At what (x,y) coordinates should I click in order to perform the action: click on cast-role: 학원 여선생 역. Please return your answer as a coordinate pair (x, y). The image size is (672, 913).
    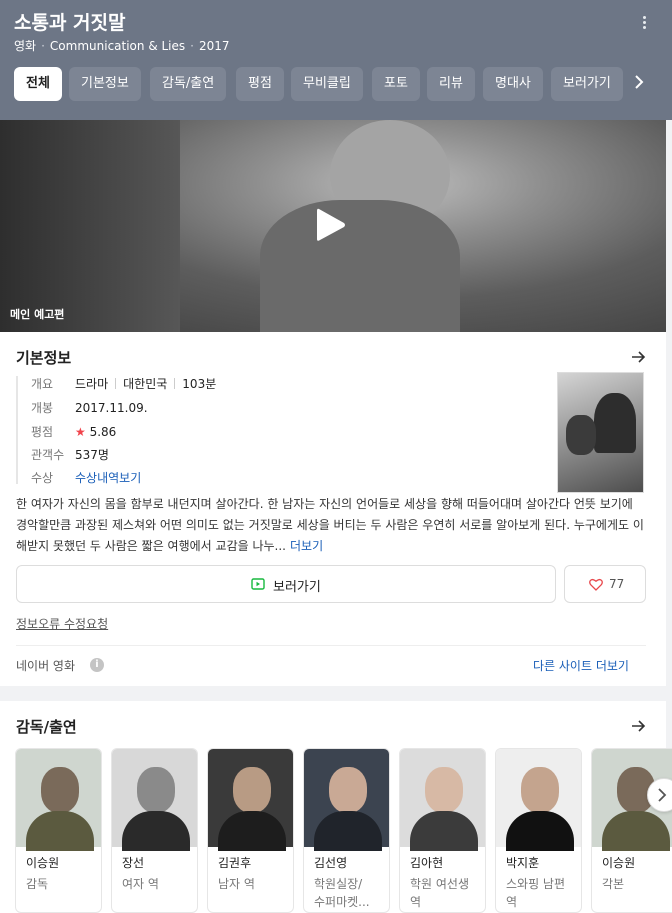
    Looking at the image, I should click on (440, 893).